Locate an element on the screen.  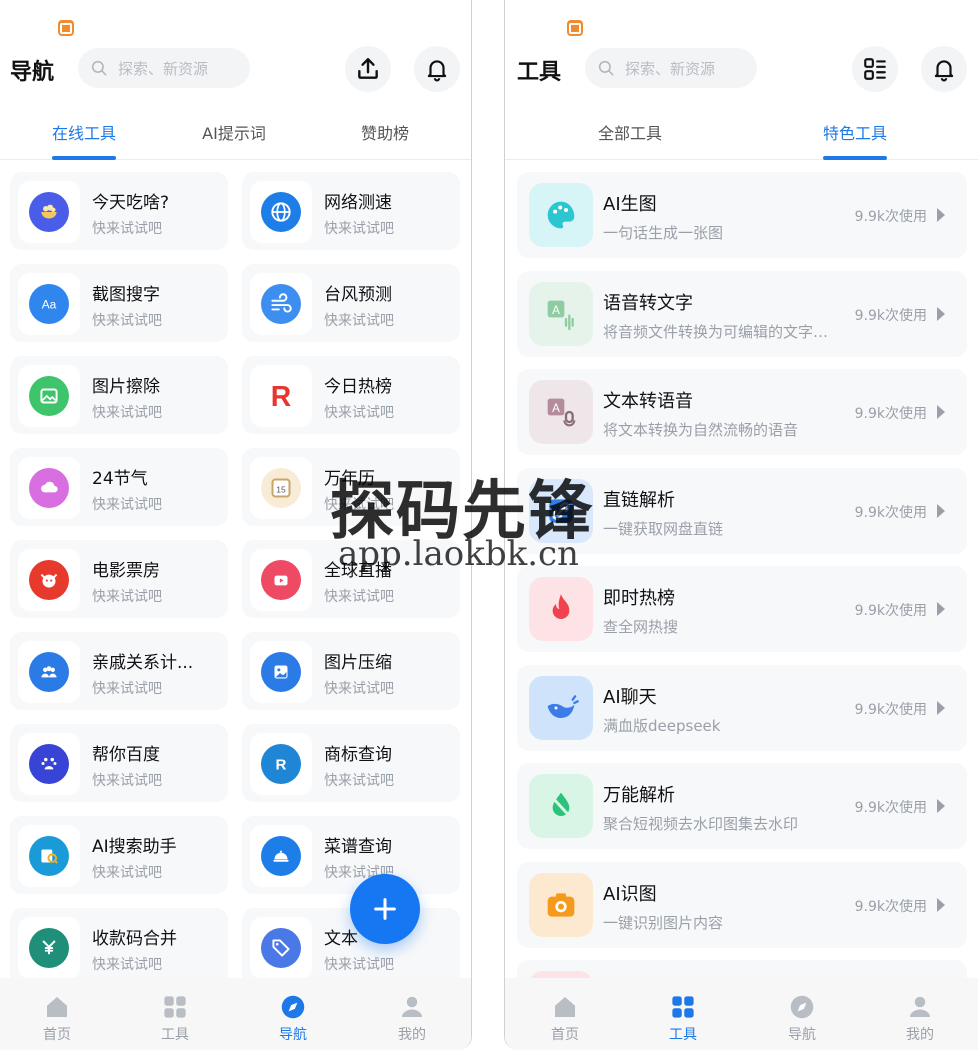
featured-tool-card: AI聊天 满血版deepseek 9.9k次使用 is located at coordinates (742, 707).